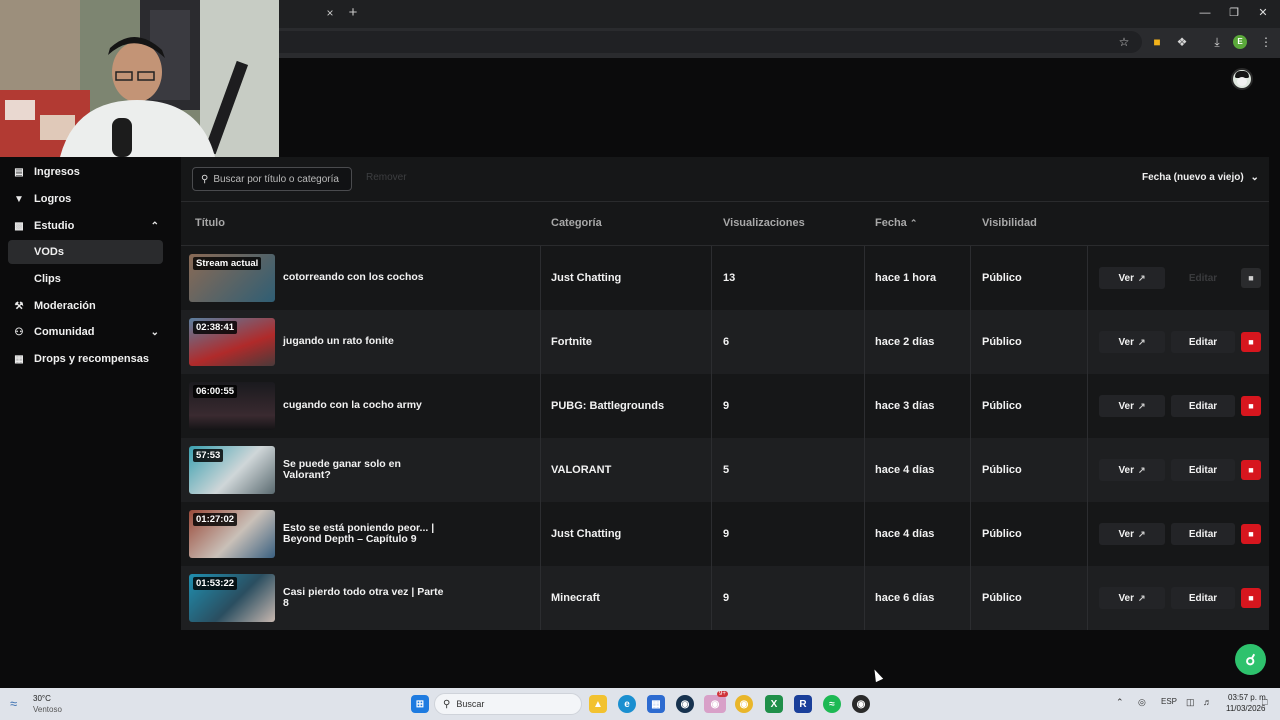 The height and width of the screenshot is (720, 1280). Describe the element at coordinates (710, 42) in the screenshot. I see `address-bar` at that location.